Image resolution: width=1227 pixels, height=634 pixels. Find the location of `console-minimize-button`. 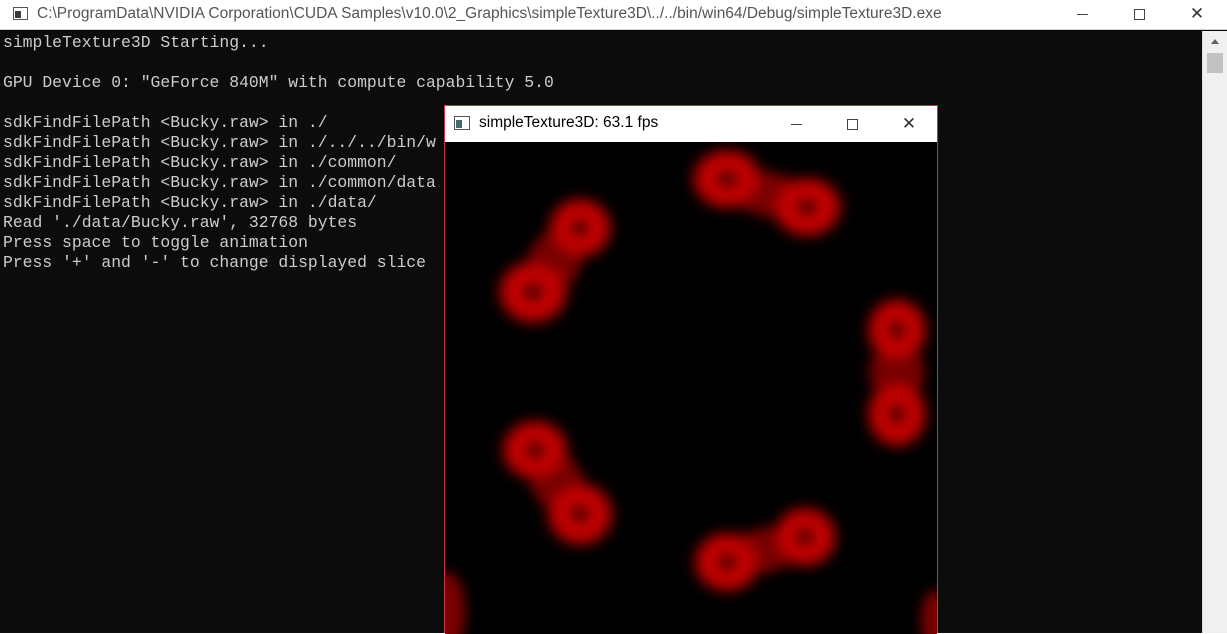

console-minimize-button is located at coordinates (1082, 14).